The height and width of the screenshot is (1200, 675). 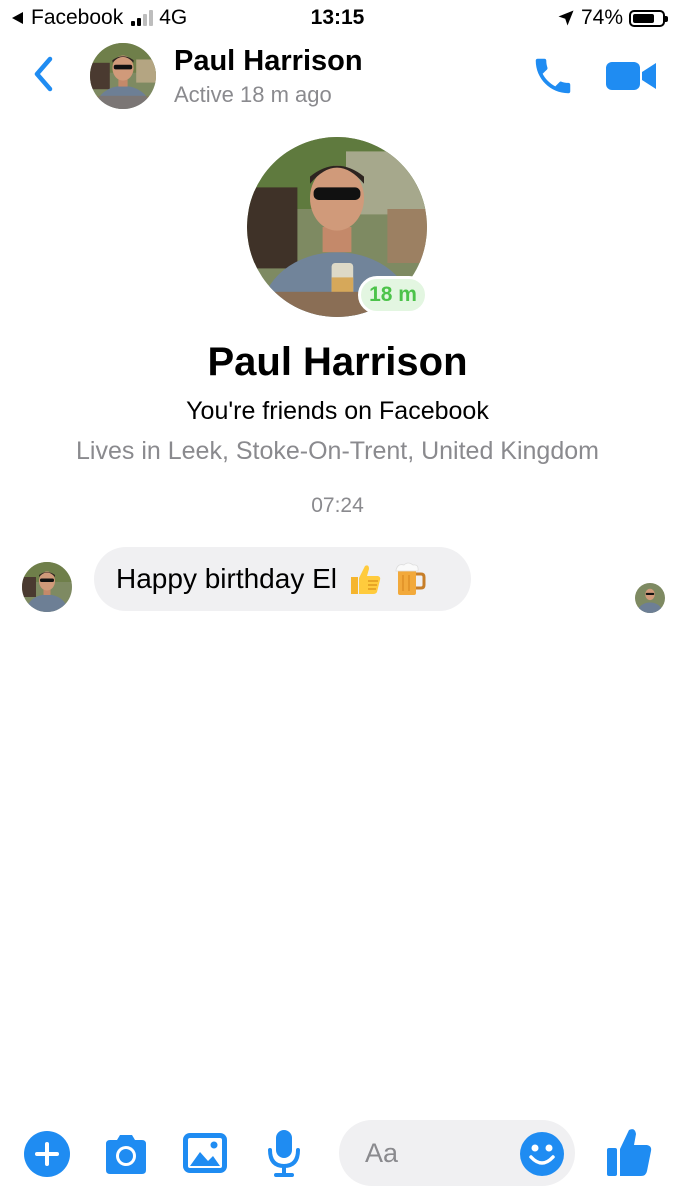 I want to click on back-button, so click(x=45, y=74).